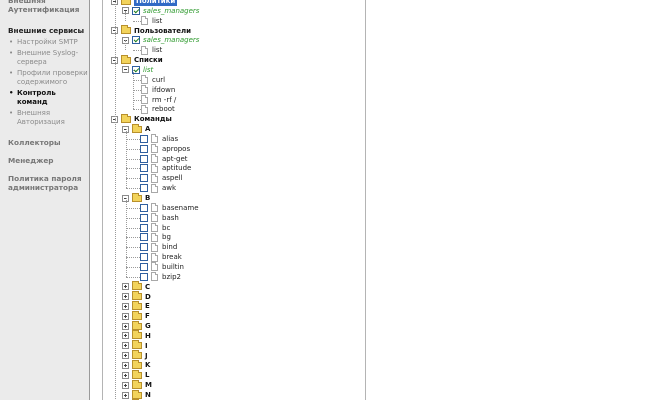 This screenshot has width=670, height=400. Describe the element at coordinates (171, 276) in the screenshot. I see `tree-command-label: bzip2` at that location.